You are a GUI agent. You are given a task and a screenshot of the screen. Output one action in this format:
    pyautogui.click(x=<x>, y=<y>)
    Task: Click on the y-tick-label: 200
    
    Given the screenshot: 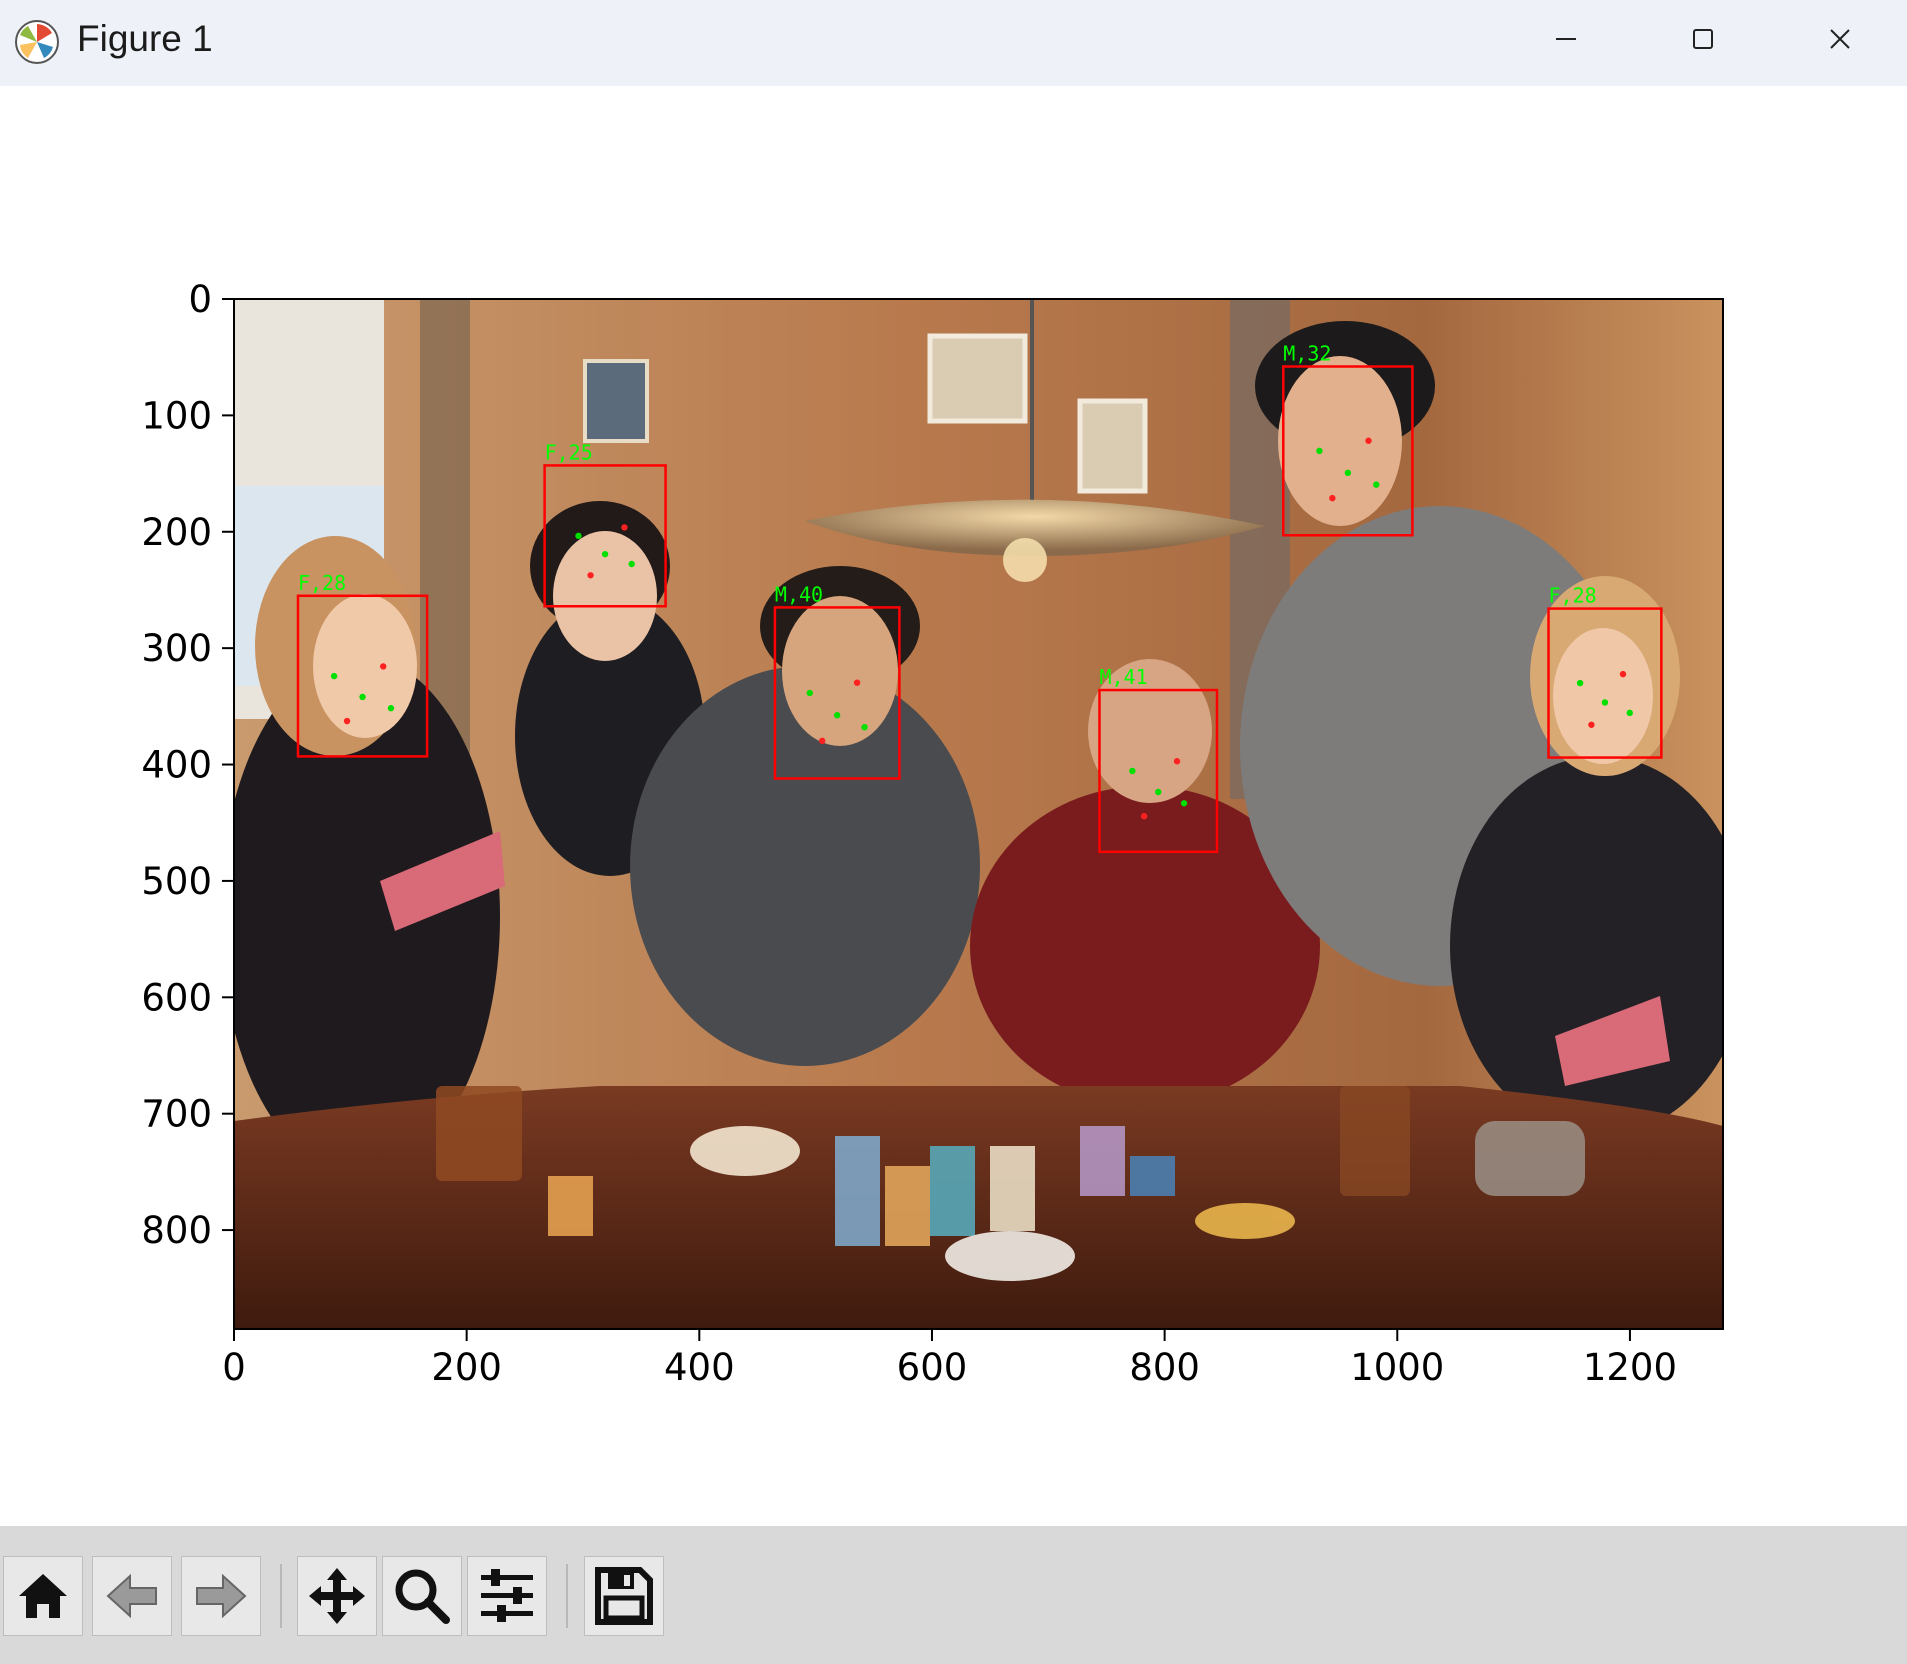 What is the action you would take?
    pyautogui.click(x=176, y=532)
    